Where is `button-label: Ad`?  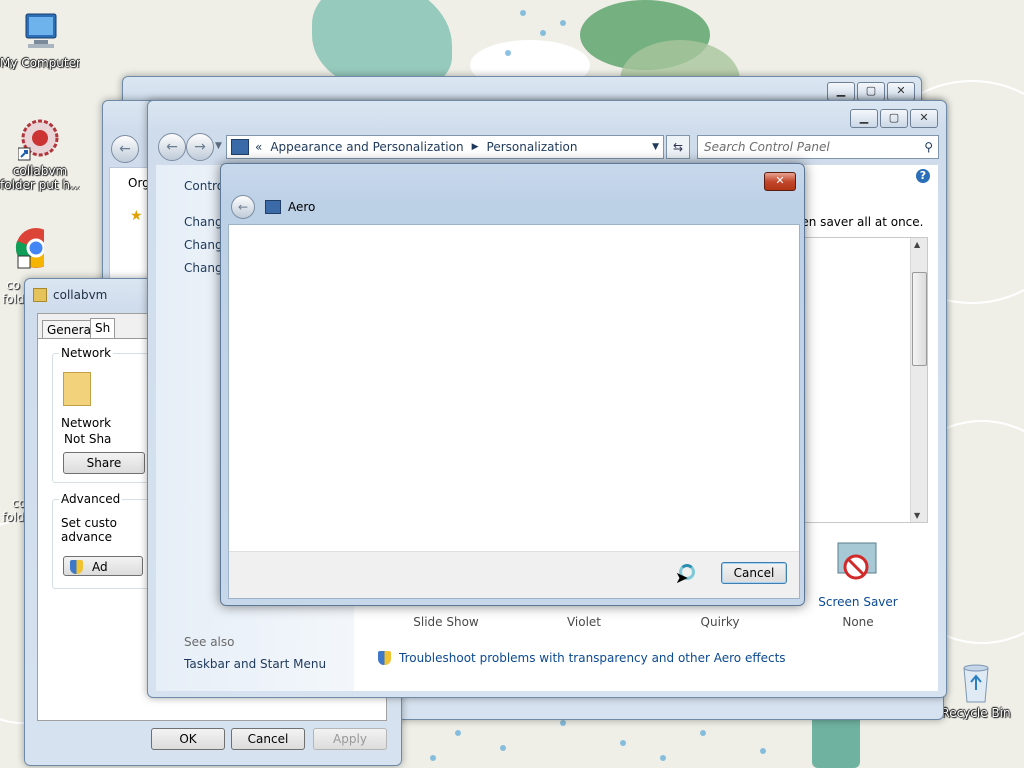
button-label: Ad is located at coordinates (100, 567).